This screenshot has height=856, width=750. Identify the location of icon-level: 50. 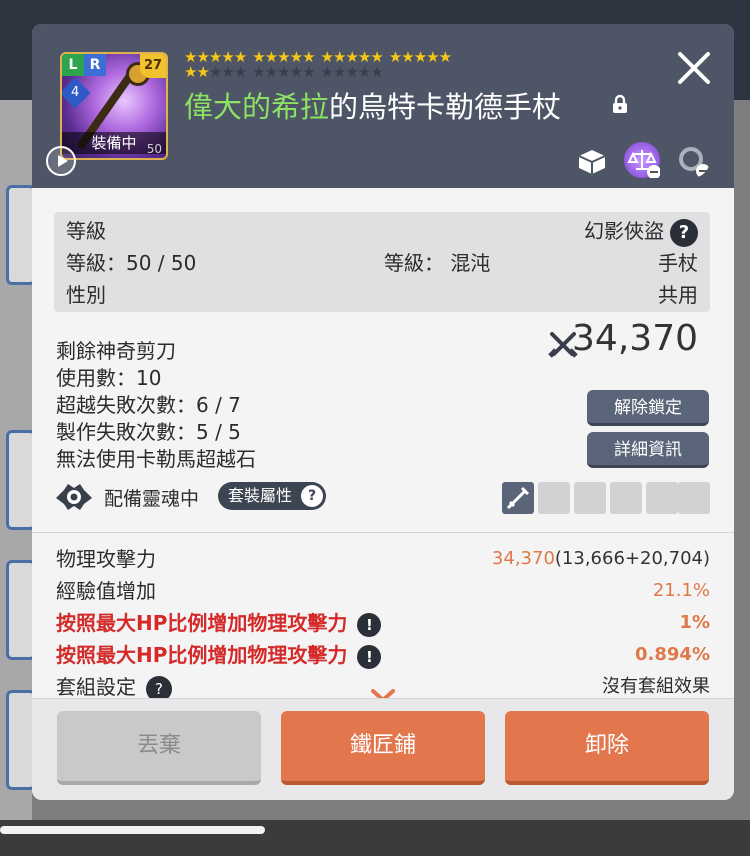
(154, 149).